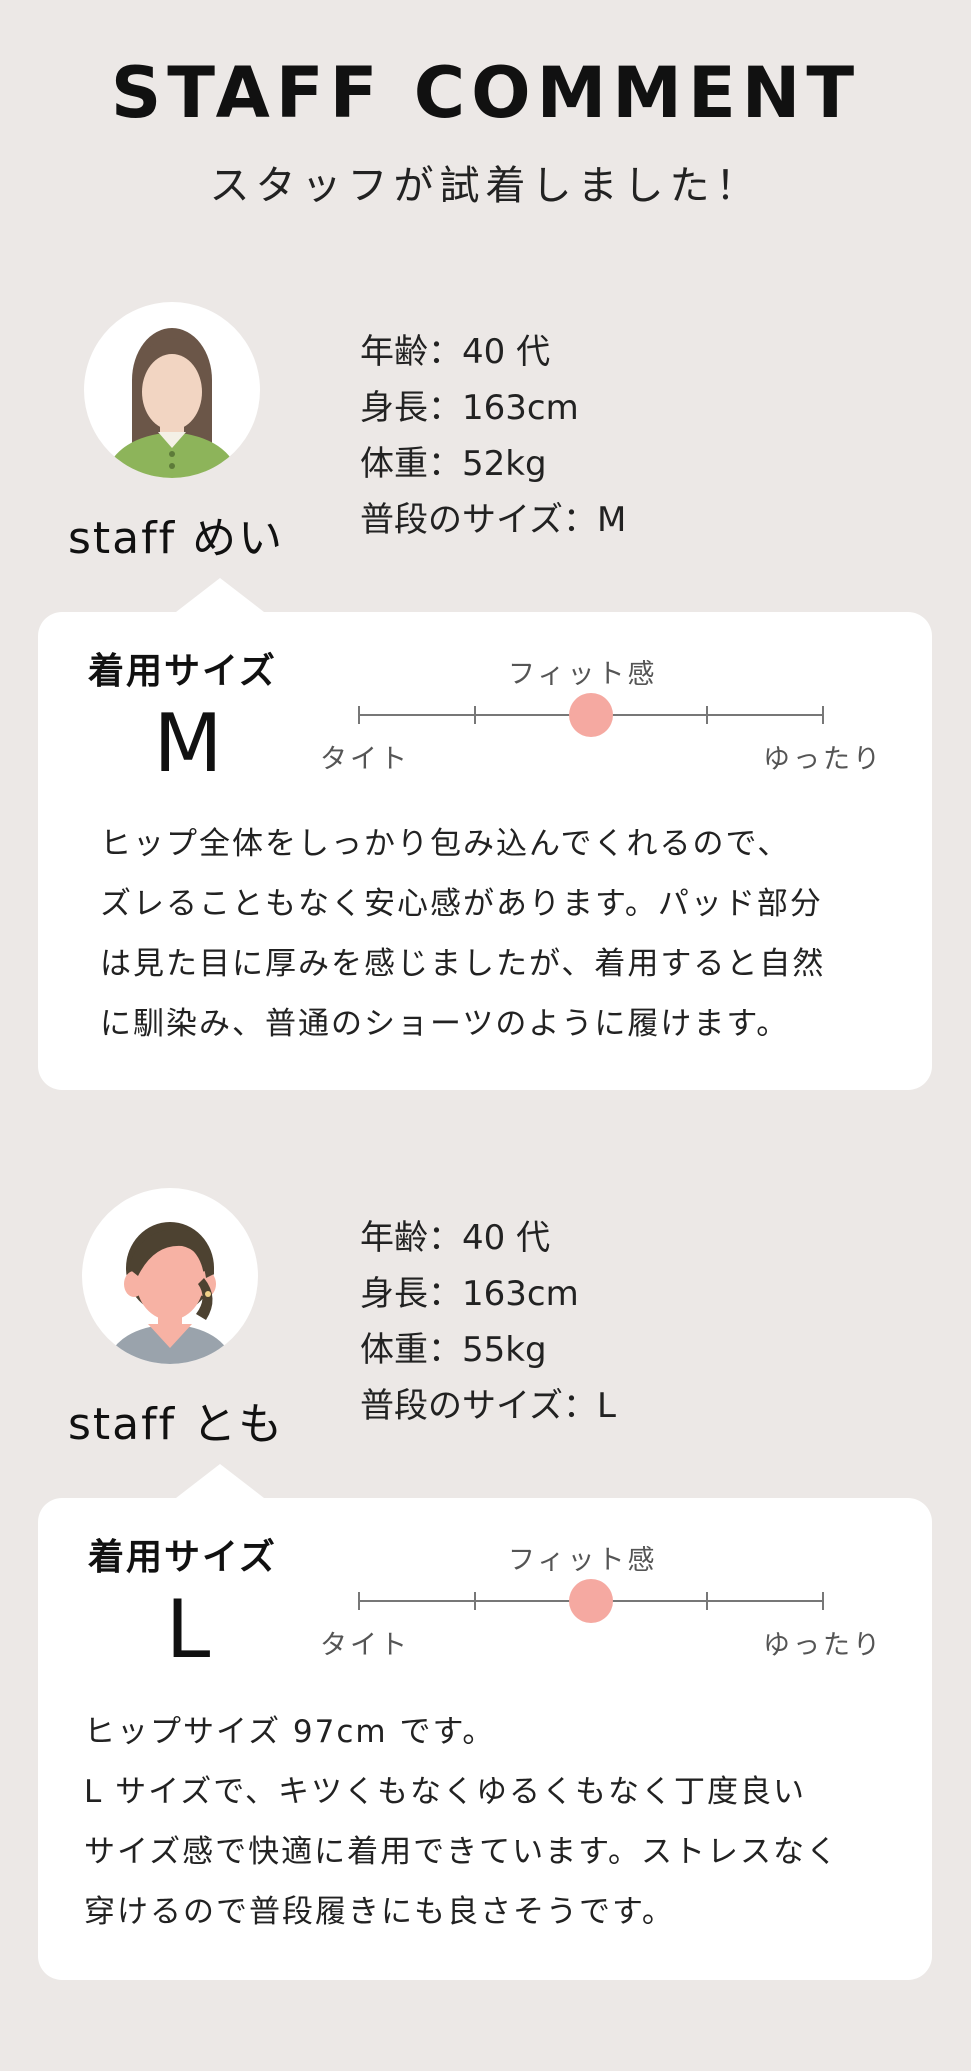 The height and width of the screenshot is (2071, 971). Describe the element at coordinates (379, 1912) in the screenshot. I see `comment-line: 穿けるので普段履きにも良さそうです。` at that location.